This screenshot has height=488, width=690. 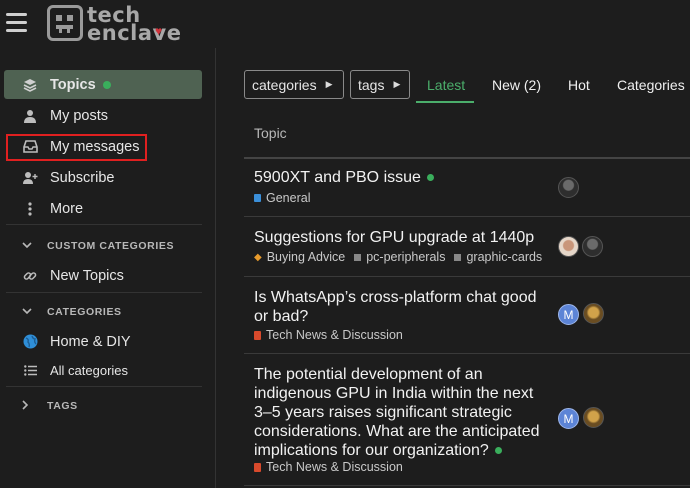 I want to click on header-divider, so click(x=467, y=158).